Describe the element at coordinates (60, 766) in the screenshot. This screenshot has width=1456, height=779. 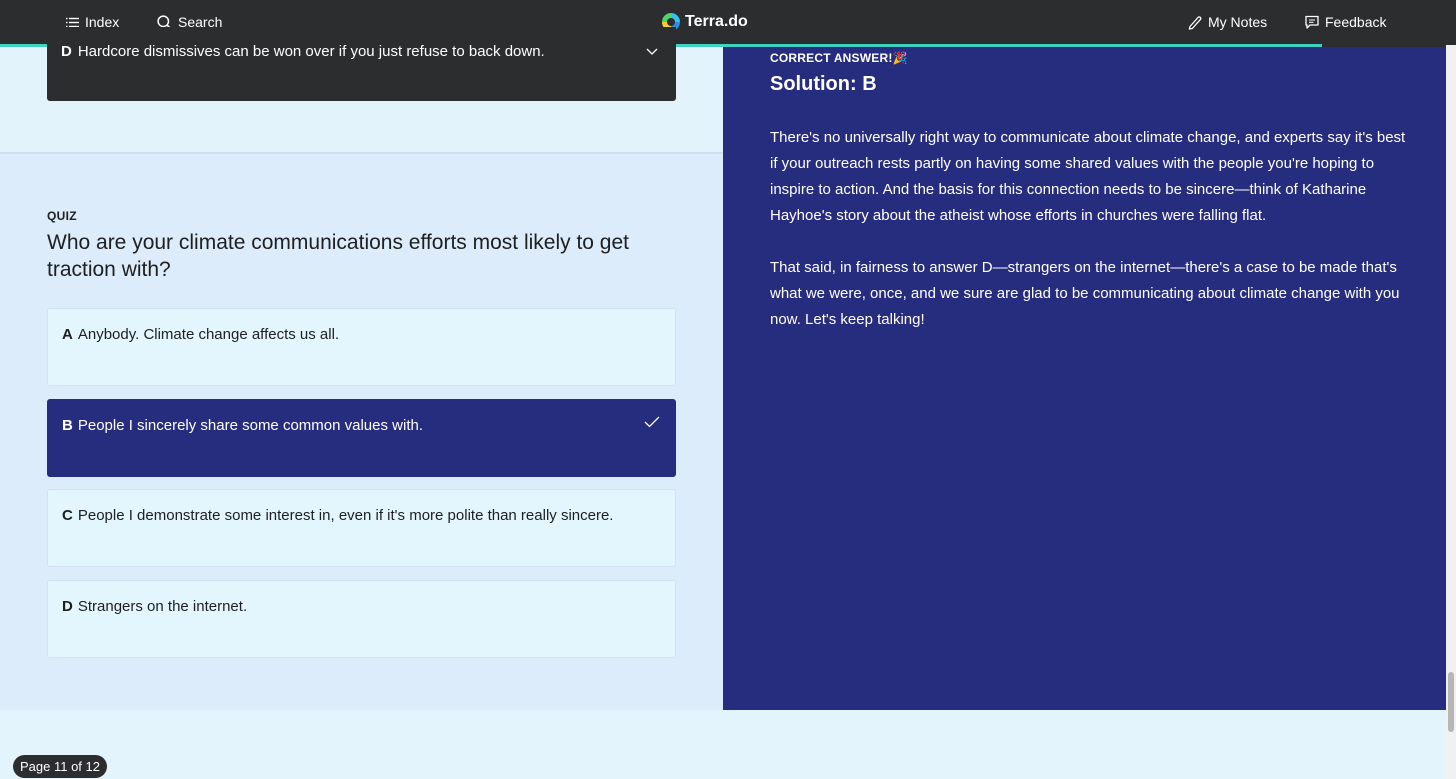
I see `page-indicator: Page 11 of 12` at that location.